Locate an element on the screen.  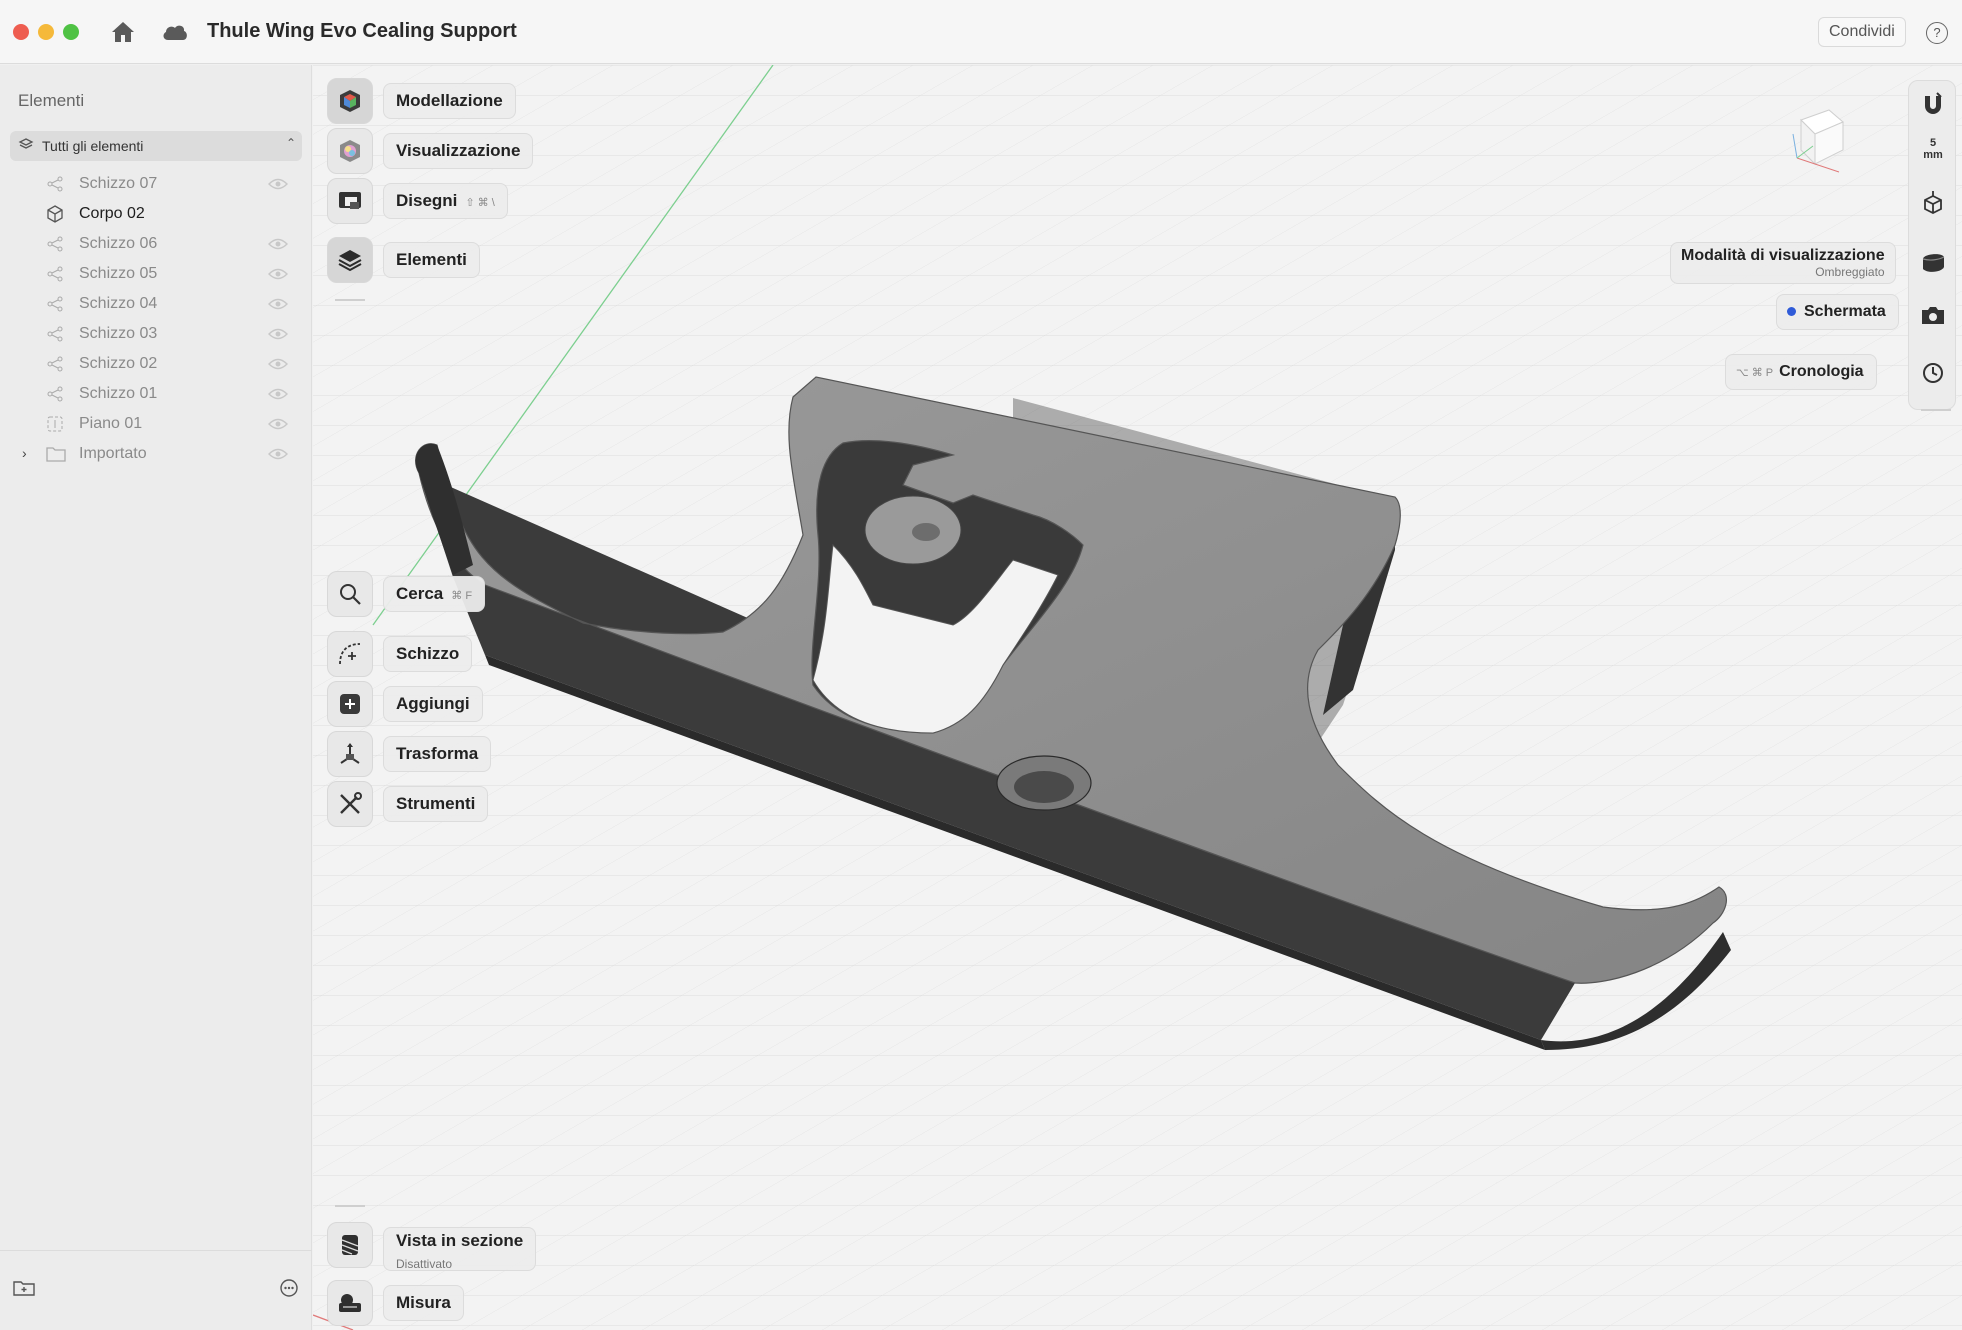
view-mode-label: Modalità di visualizzazione is located at coordinates (1783, 255).